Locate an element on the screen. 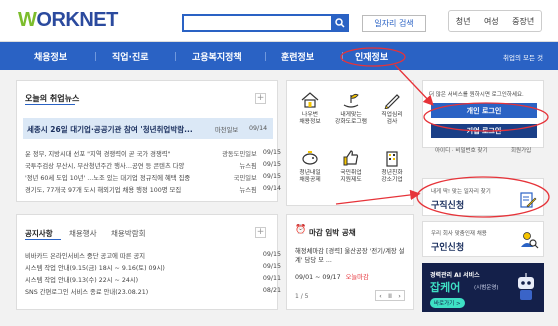 The image size is (558, 326). login-highlight-ellipse is located at coordinates (486, 117).